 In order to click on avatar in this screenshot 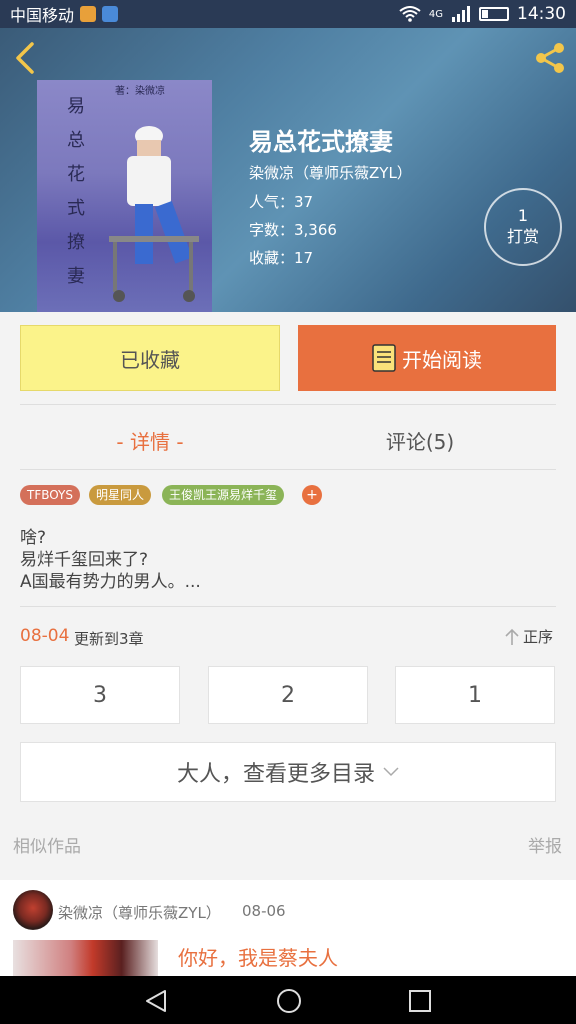, I will do `click(33, 910)`.